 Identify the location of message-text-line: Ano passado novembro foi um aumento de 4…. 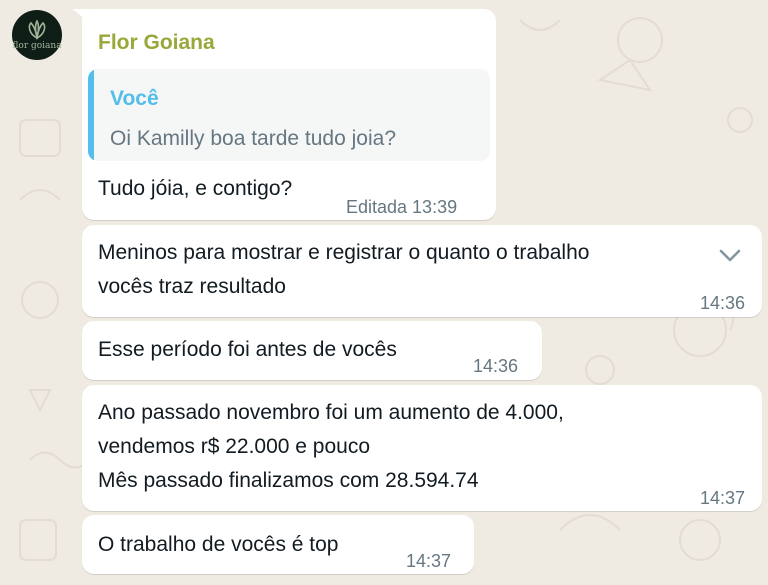
(331, 412).